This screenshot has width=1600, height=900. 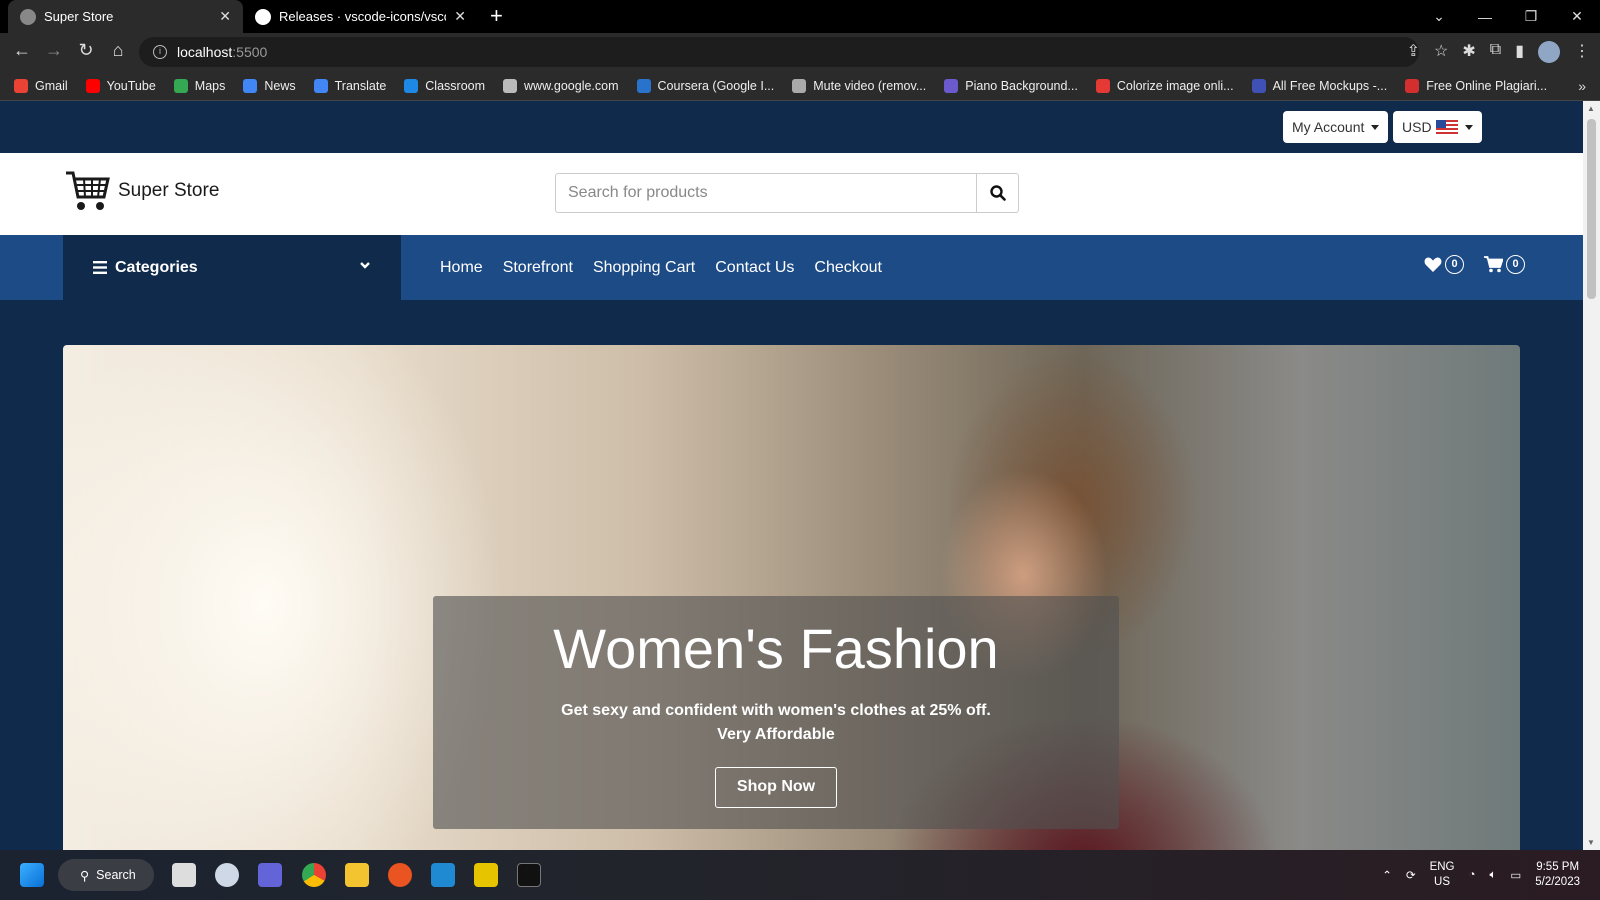 What do you see at coordinates (1591, 209) in the screenshot?
I see `scrollbar-thumb` at bounding box center [1591, 209].